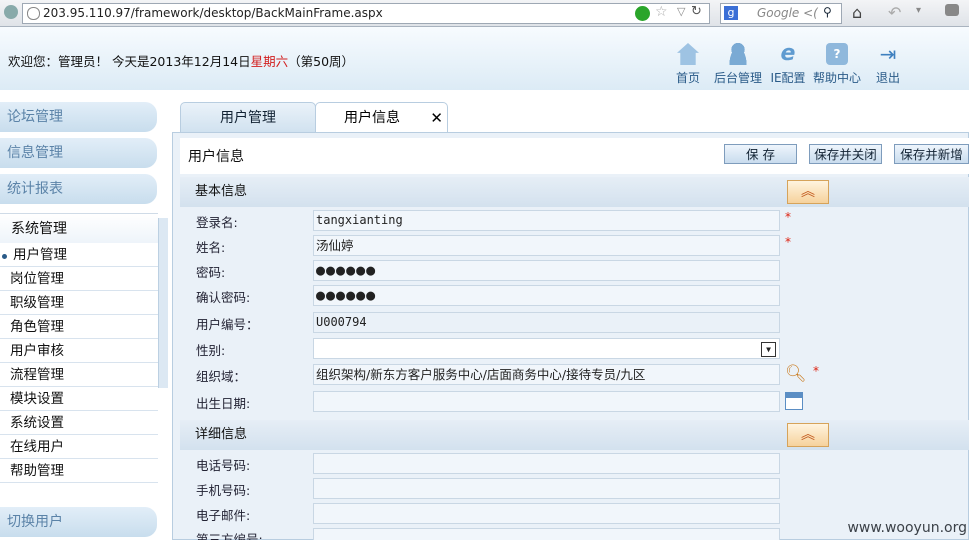 The height and width of the screenshot is (540, 969). What do you see at coordinates (681, 11) in the screenshot?
I see `dropdown-icon: ▽` at bounding box center [681, 11].